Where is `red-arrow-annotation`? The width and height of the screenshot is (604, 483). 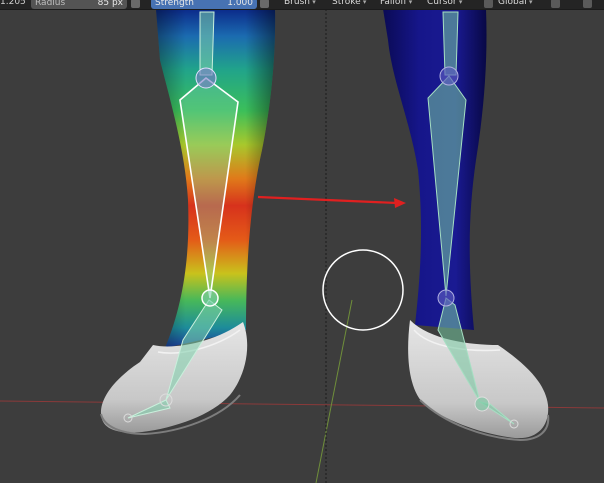 red-arrow-annotation is located at coordinates (331, 201).